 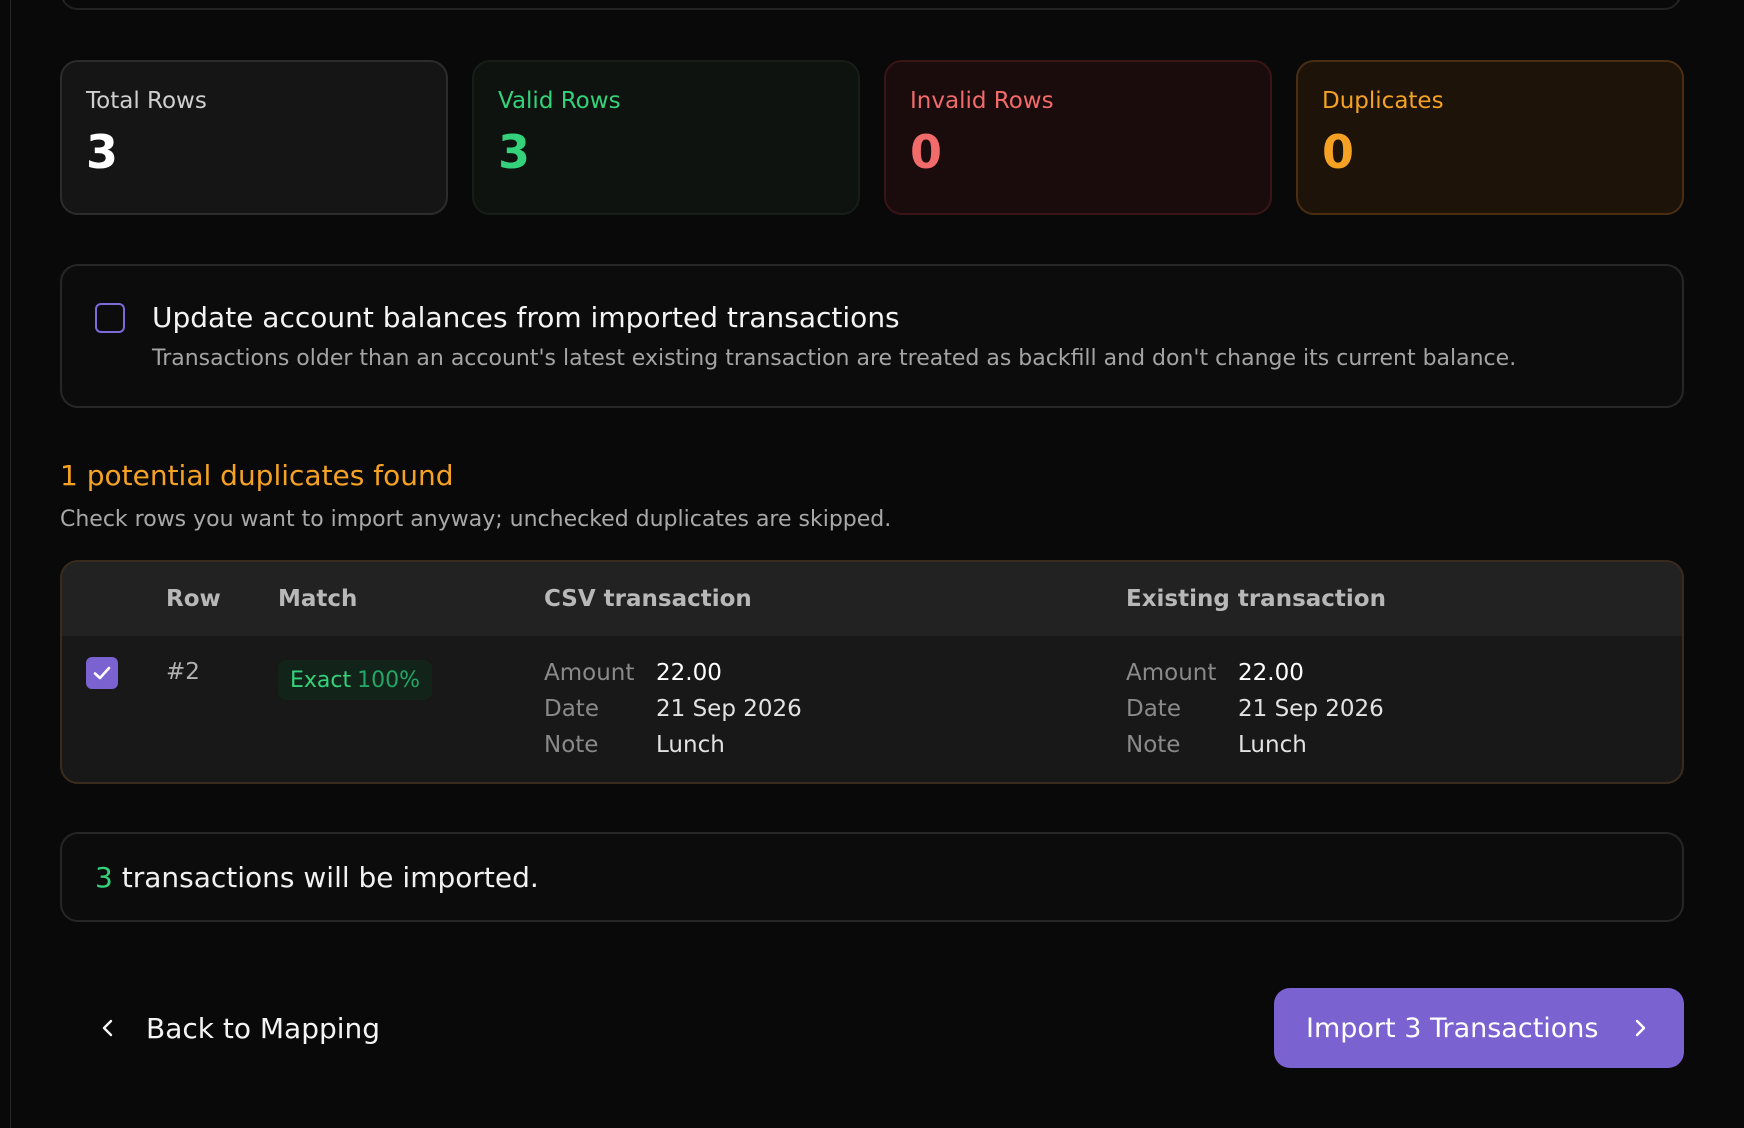 What do you see at coordinates (648, 599) in the screenshot?
I see `column-header-csv: CSV transaction` at bounding box center [648, 599].